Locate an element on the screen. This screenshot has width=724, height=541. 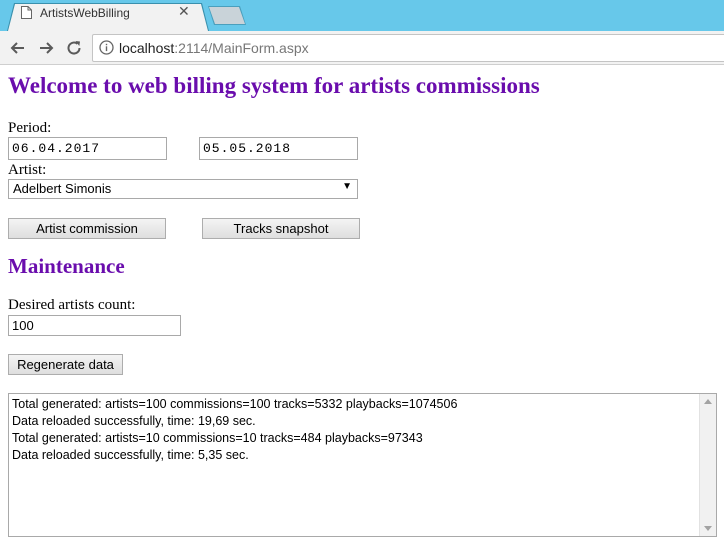
reload-icon is located at coordinates (74, 48).